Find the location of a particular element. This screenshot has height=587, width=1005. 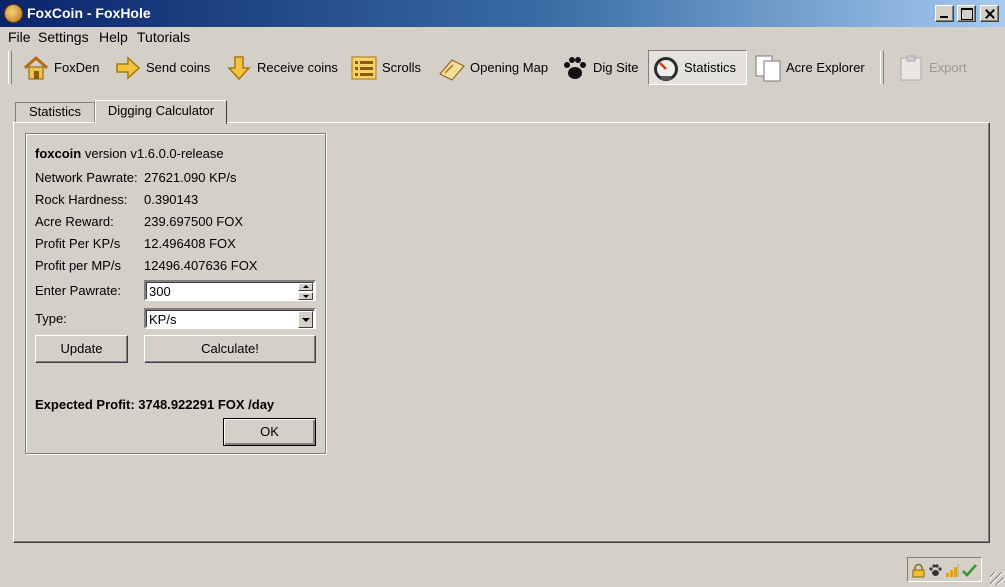

expected-profit: Expected Profit: 3748.922291 FOX /day is located at coordinates (155, 404).